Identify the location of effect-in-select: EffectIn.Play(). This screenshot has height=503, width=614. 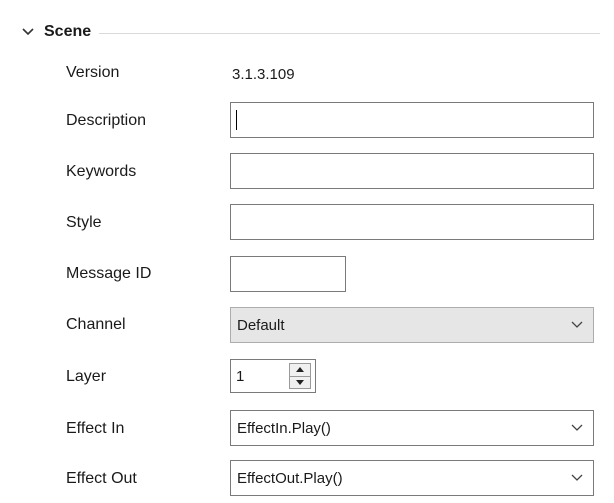
(412, 428).